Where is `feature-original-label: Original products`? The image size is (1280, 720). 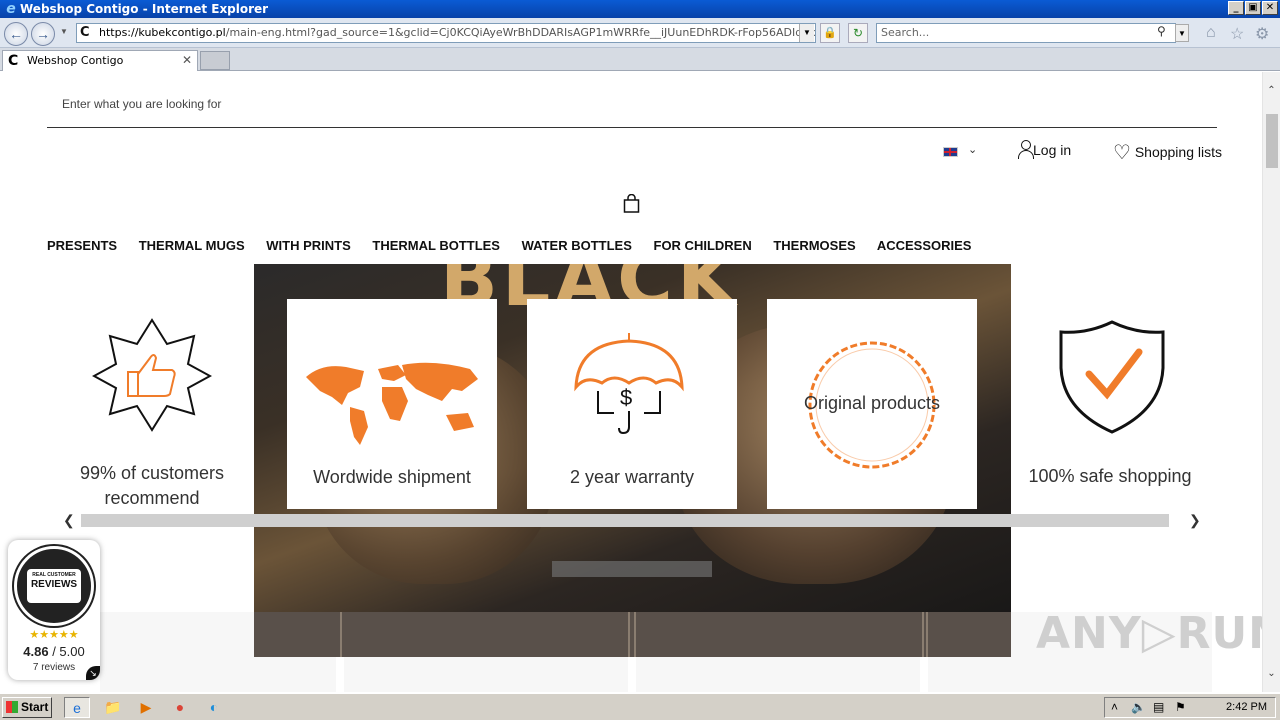
feature-original-label: Original products is located at coordinates (872, 403).